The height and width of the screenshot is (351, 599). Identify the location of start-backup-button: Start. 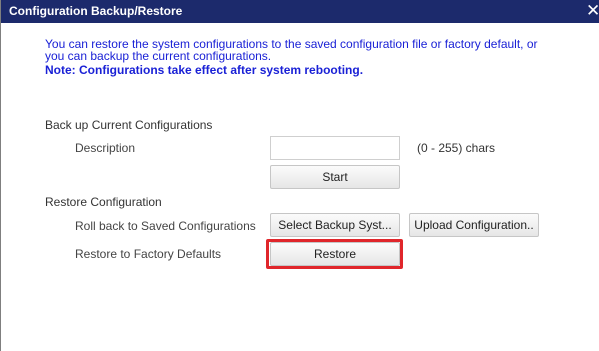
(335, 177).